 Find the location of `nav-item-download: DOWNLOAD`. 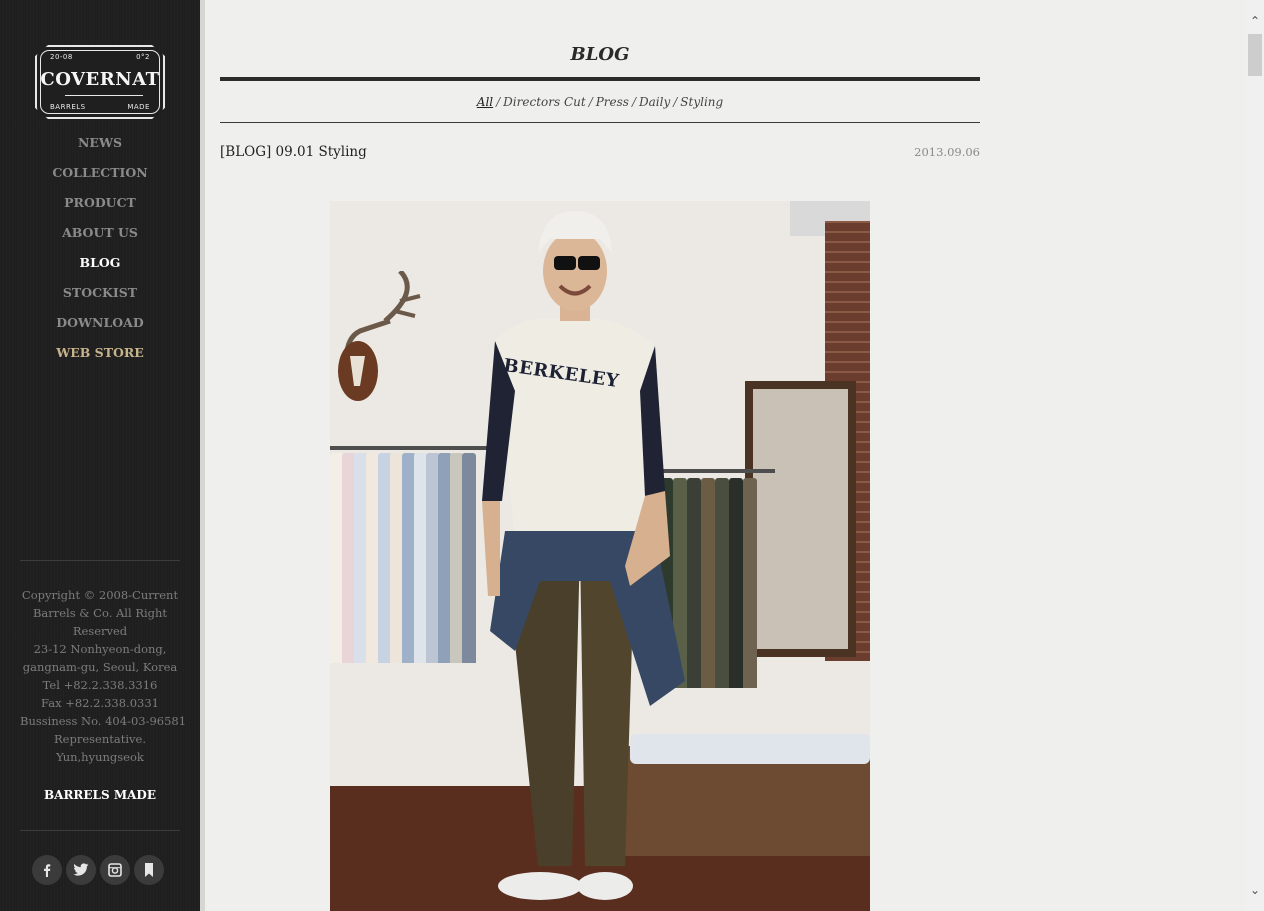

nav-item-download: DOWNLOAD is located at coordinates (100, 328).